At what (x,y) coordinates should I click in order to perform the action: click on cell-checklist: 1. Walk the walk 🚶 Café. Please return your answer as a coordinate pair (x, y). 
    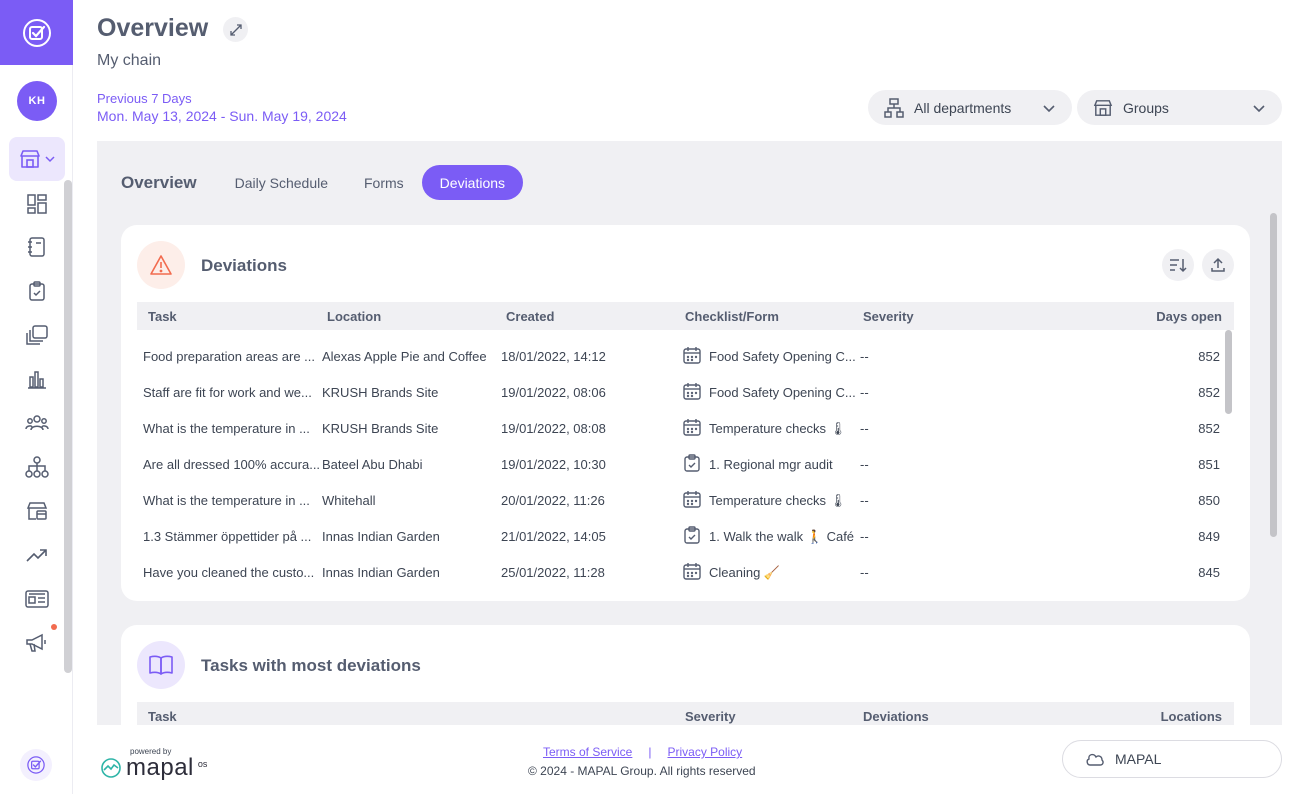
    Looking at the image, I should click on (782, 536).